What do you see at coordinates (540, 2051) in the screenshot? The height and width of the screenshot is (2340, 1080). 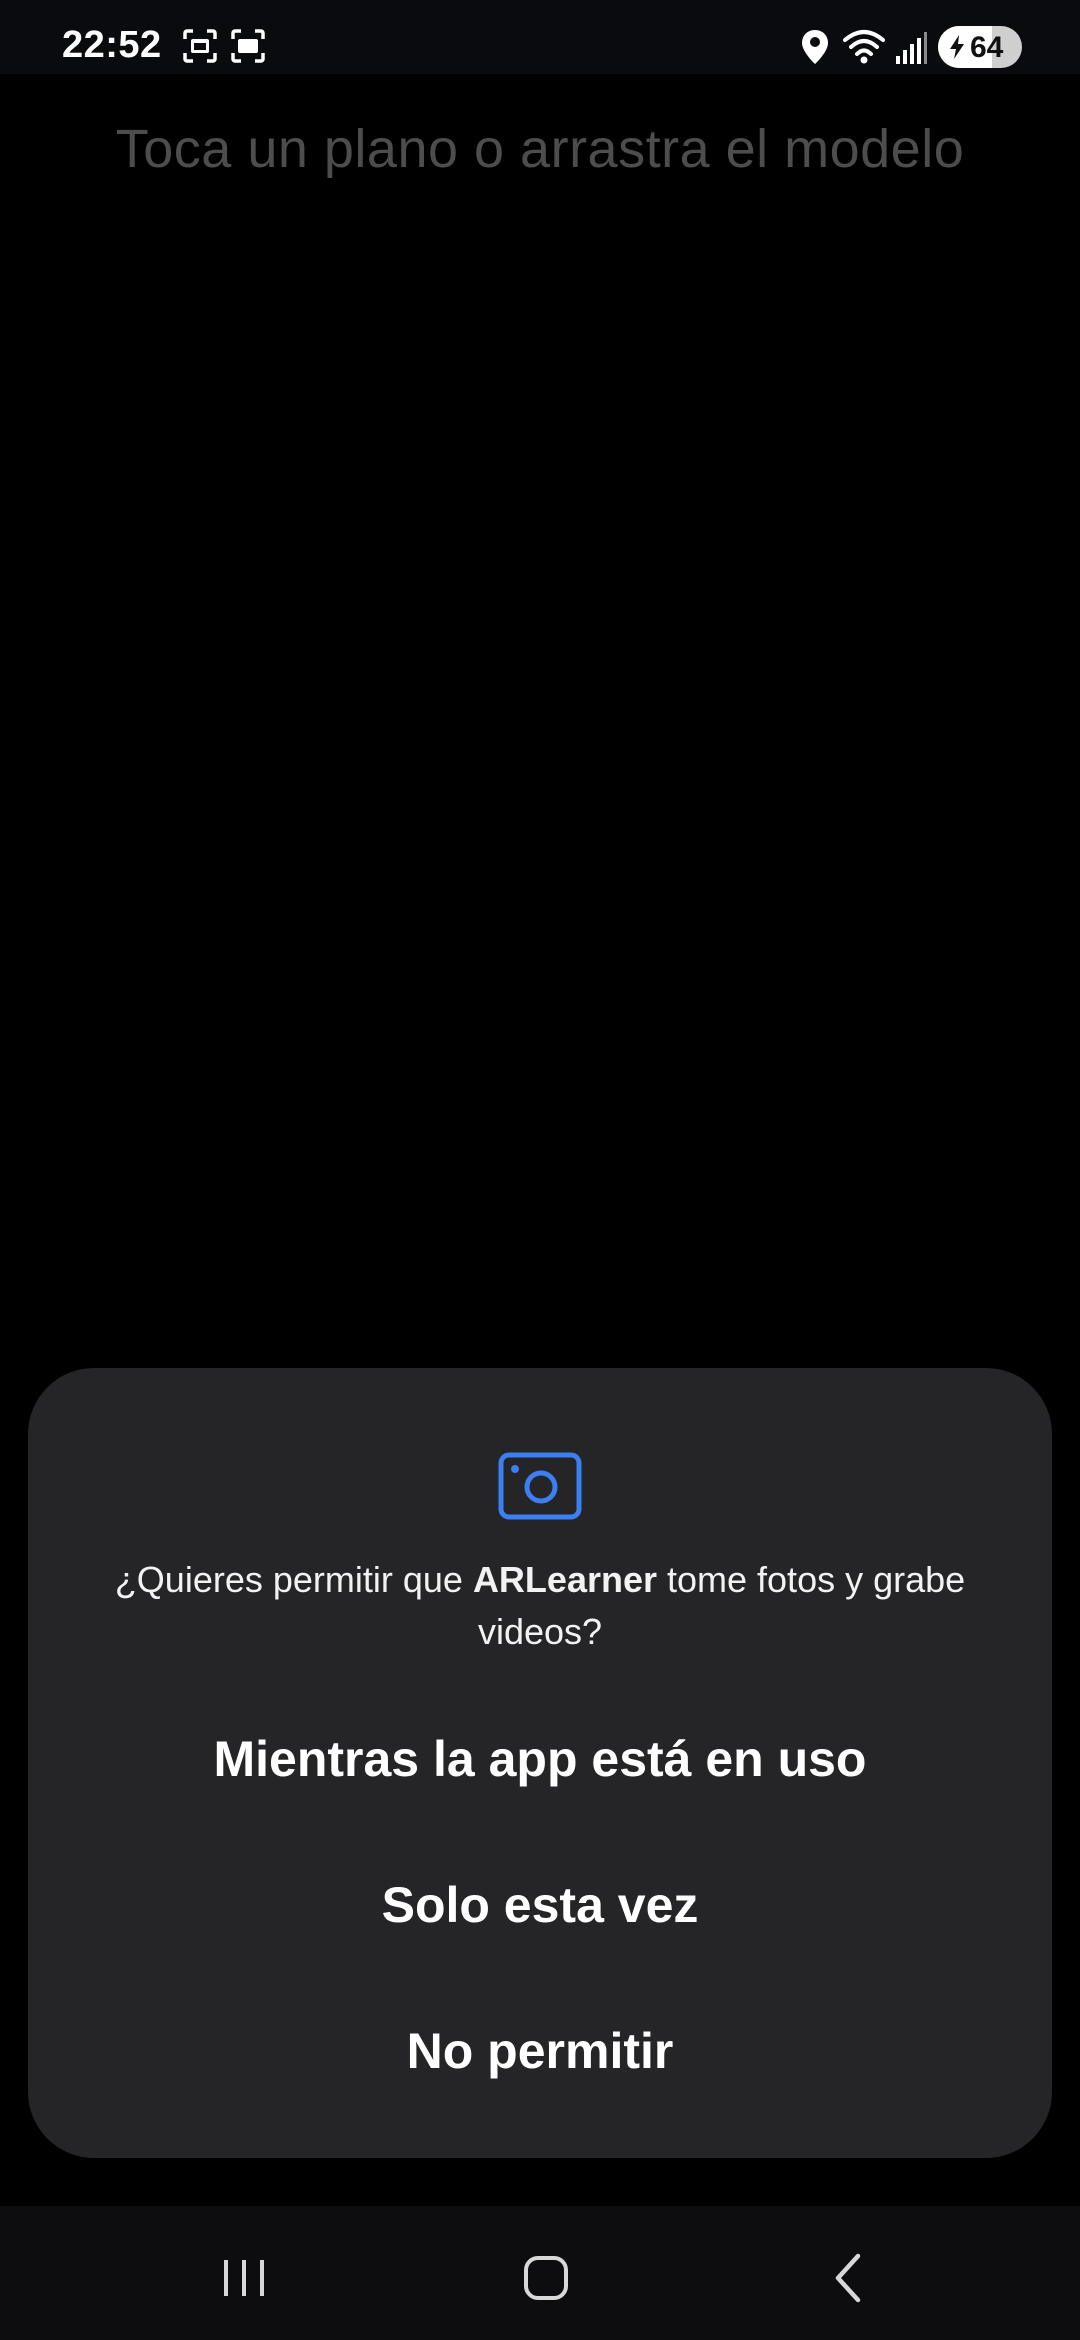 I see `deny-button: No permitir` at bounding box center [540, 2051].